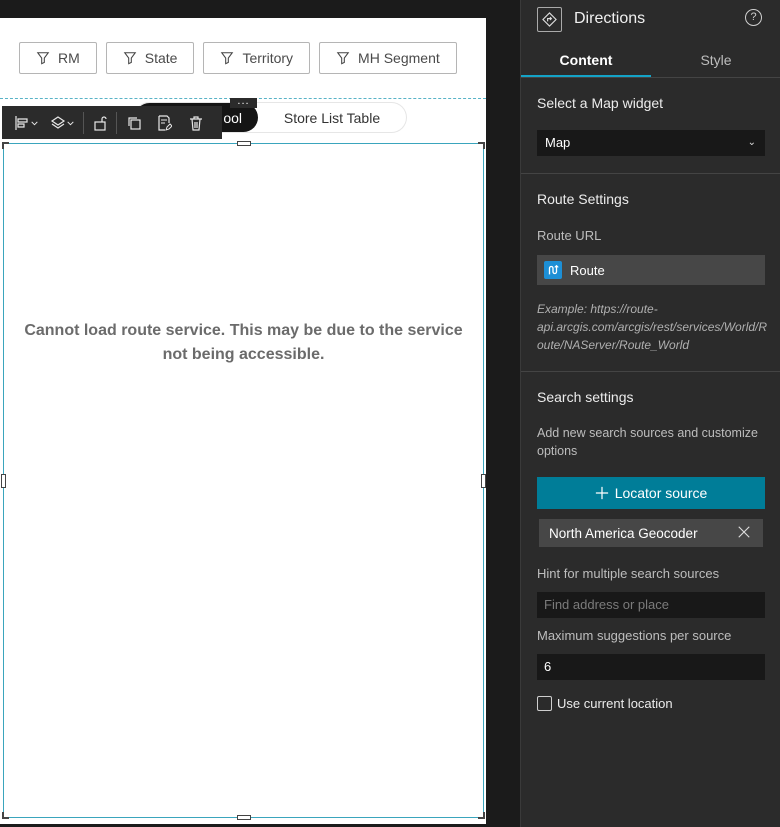 This screenshot has height=827, width=780. I want to click on delete-button, so click(196, 122).